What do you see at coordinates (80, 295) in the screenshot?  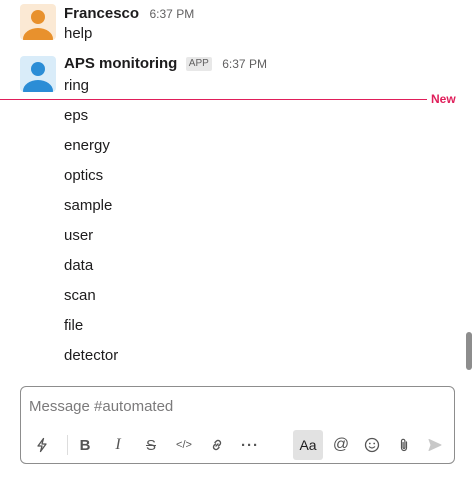 I see `continued-message: scan` at bounding box center [80, 295].